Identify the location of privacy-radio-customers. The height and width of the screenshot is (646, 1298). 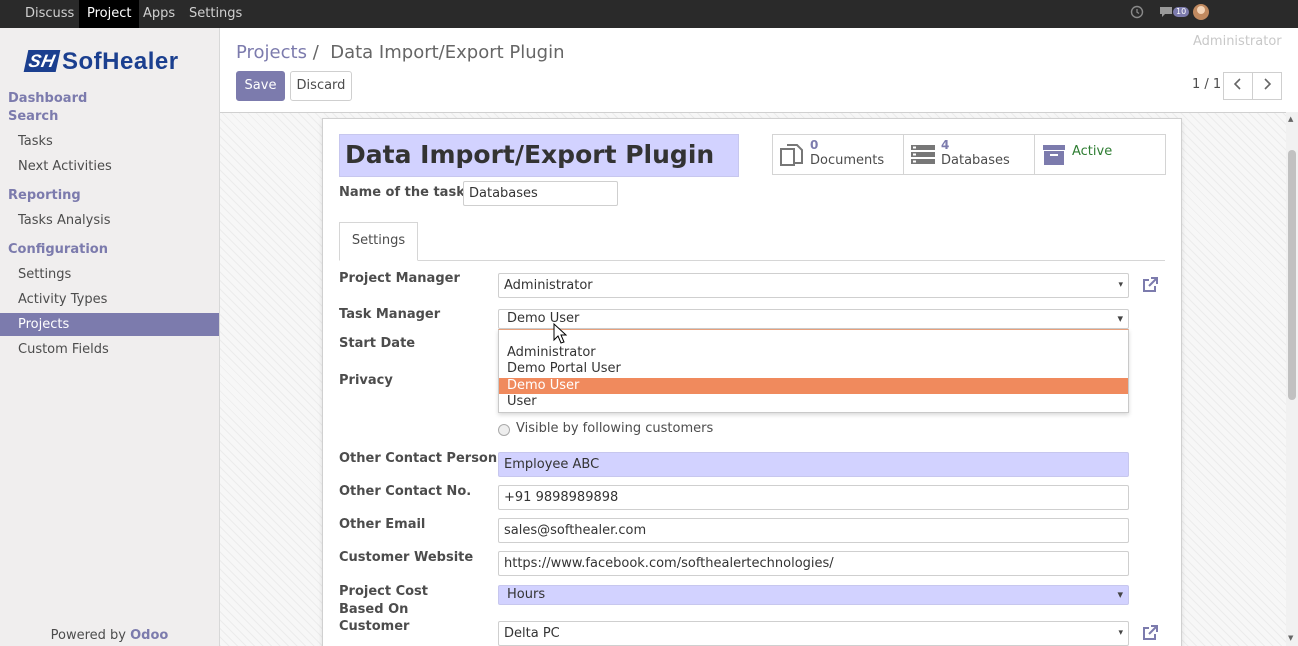
(504, 430).